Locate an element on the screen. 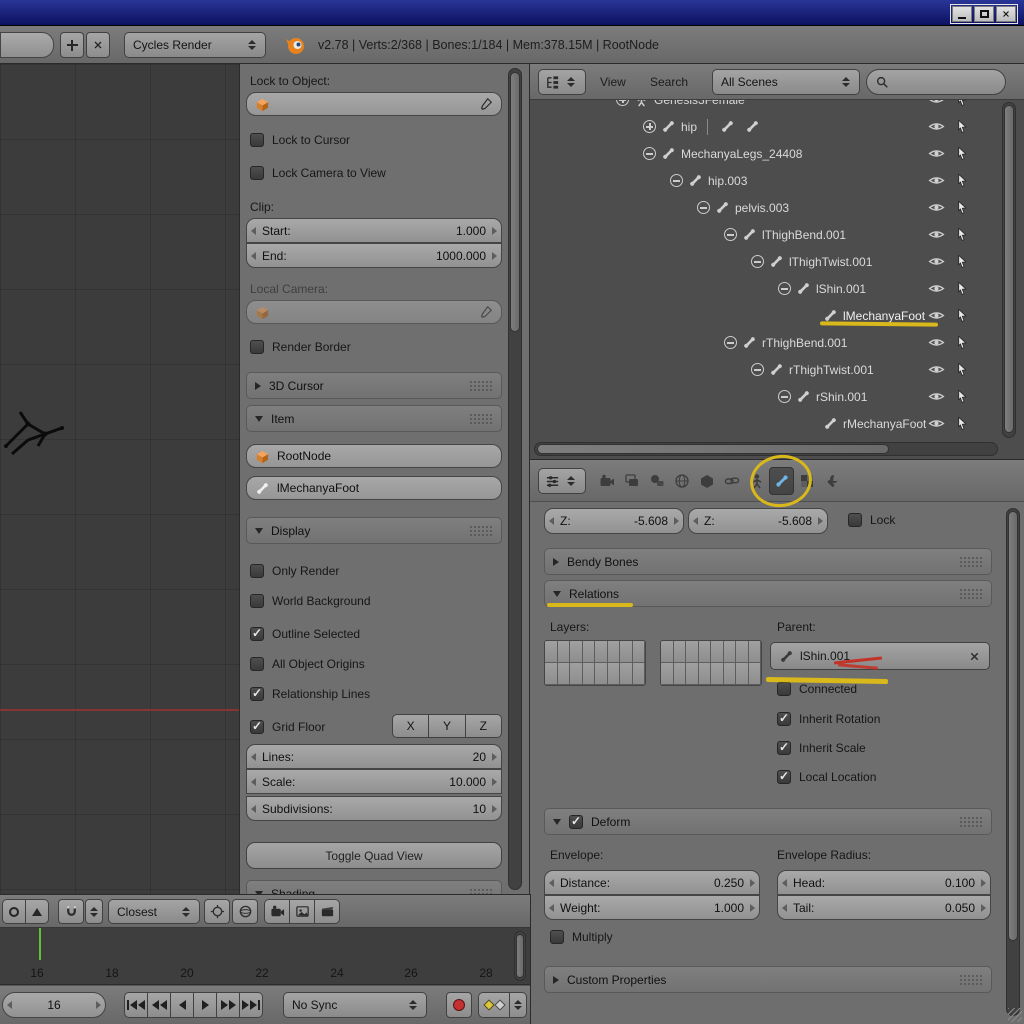 Image resolution: width=1024 pixels, height=1024 pixels. remove-button is located at coordinates (98, 45).